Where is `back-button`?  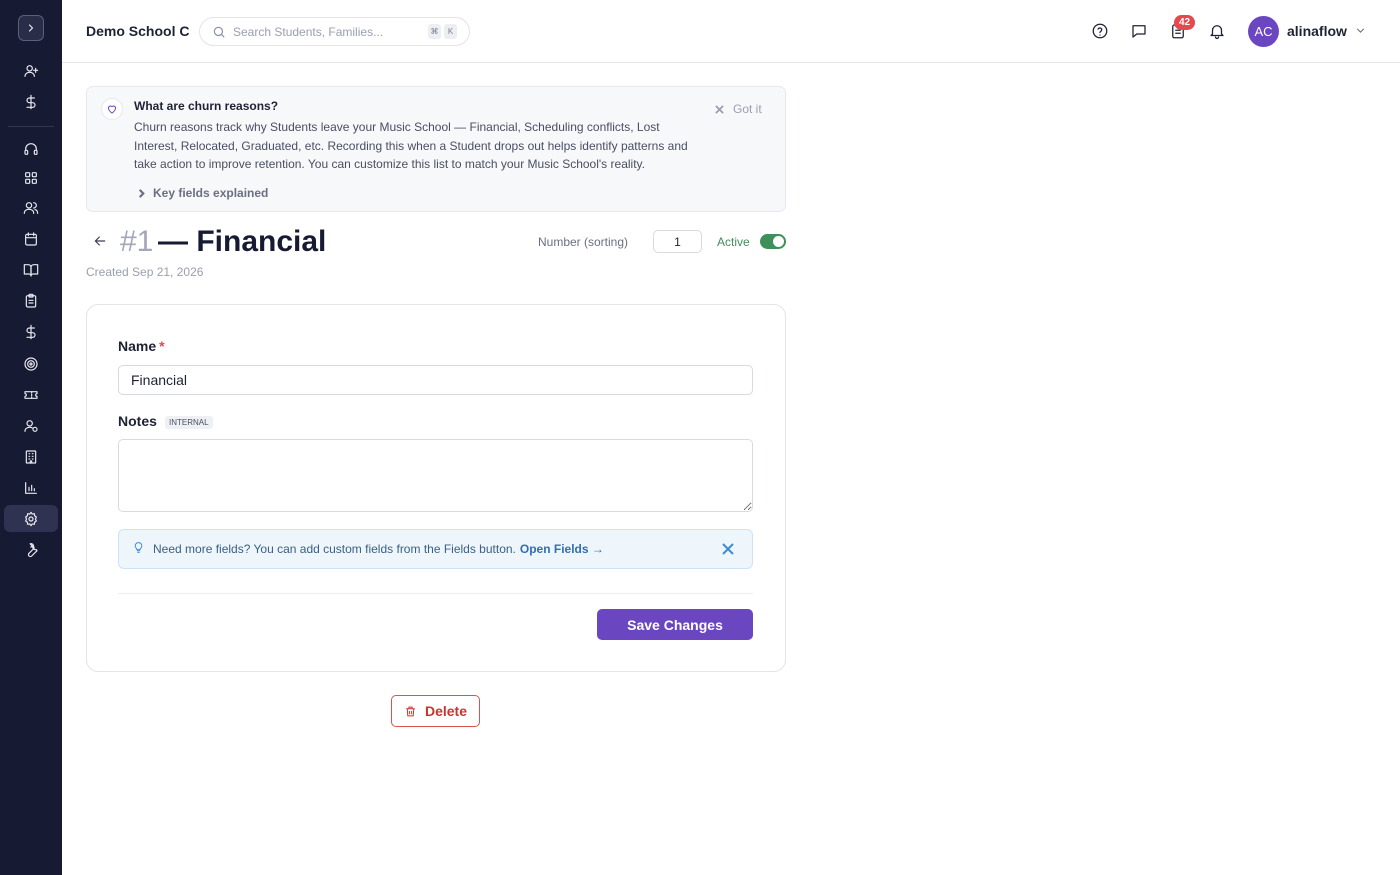 back-button is located at coordinates (100, 241).